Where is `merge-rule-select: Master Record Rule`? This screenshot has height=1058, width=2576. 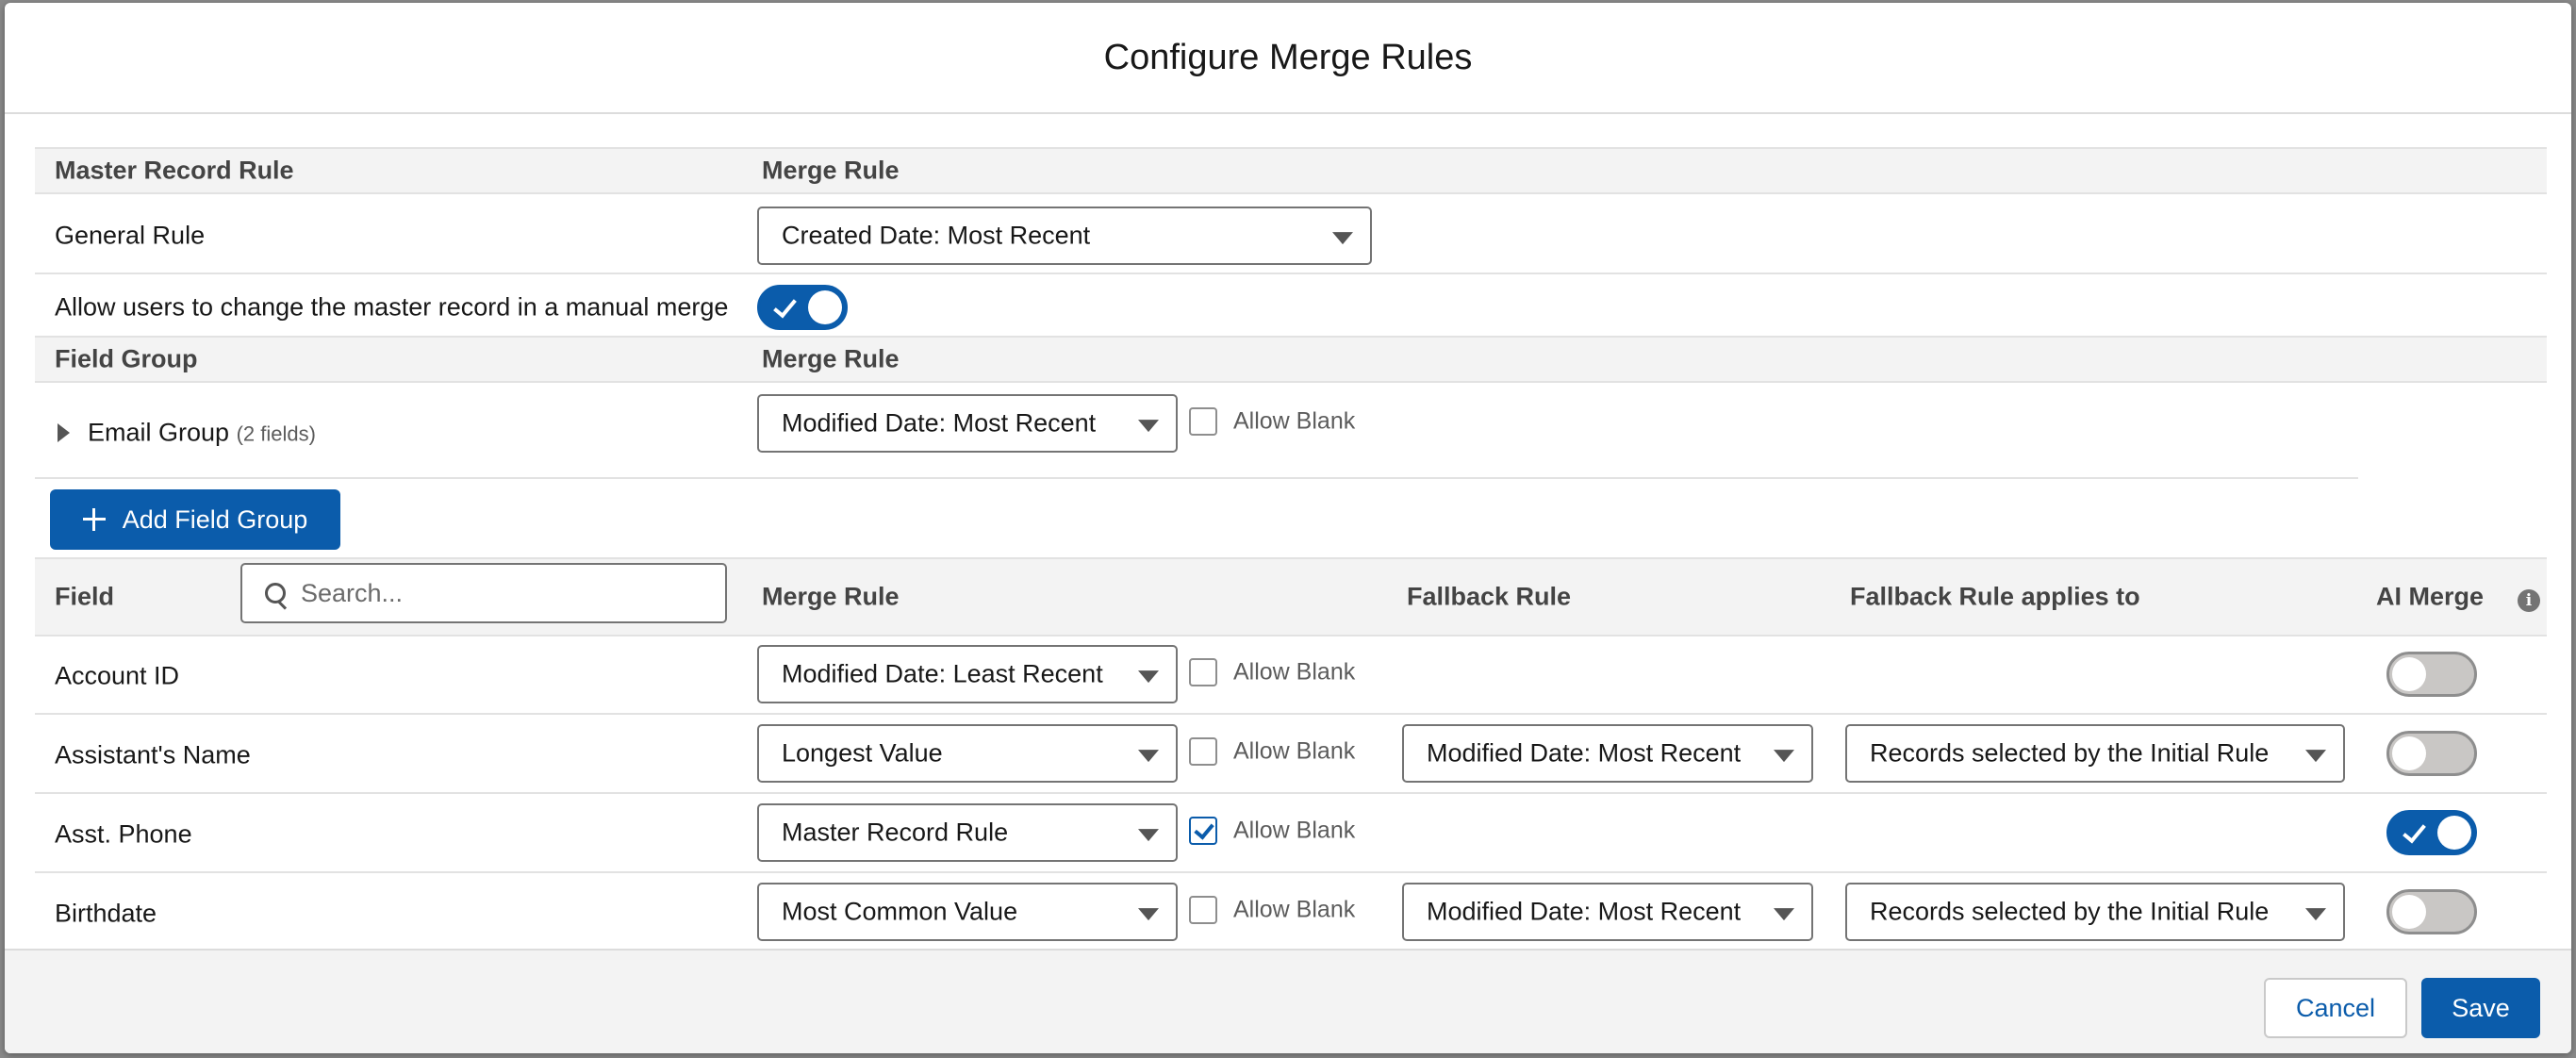 merge-rule-select: Master Record Rule is located at coordinates (967, 832).